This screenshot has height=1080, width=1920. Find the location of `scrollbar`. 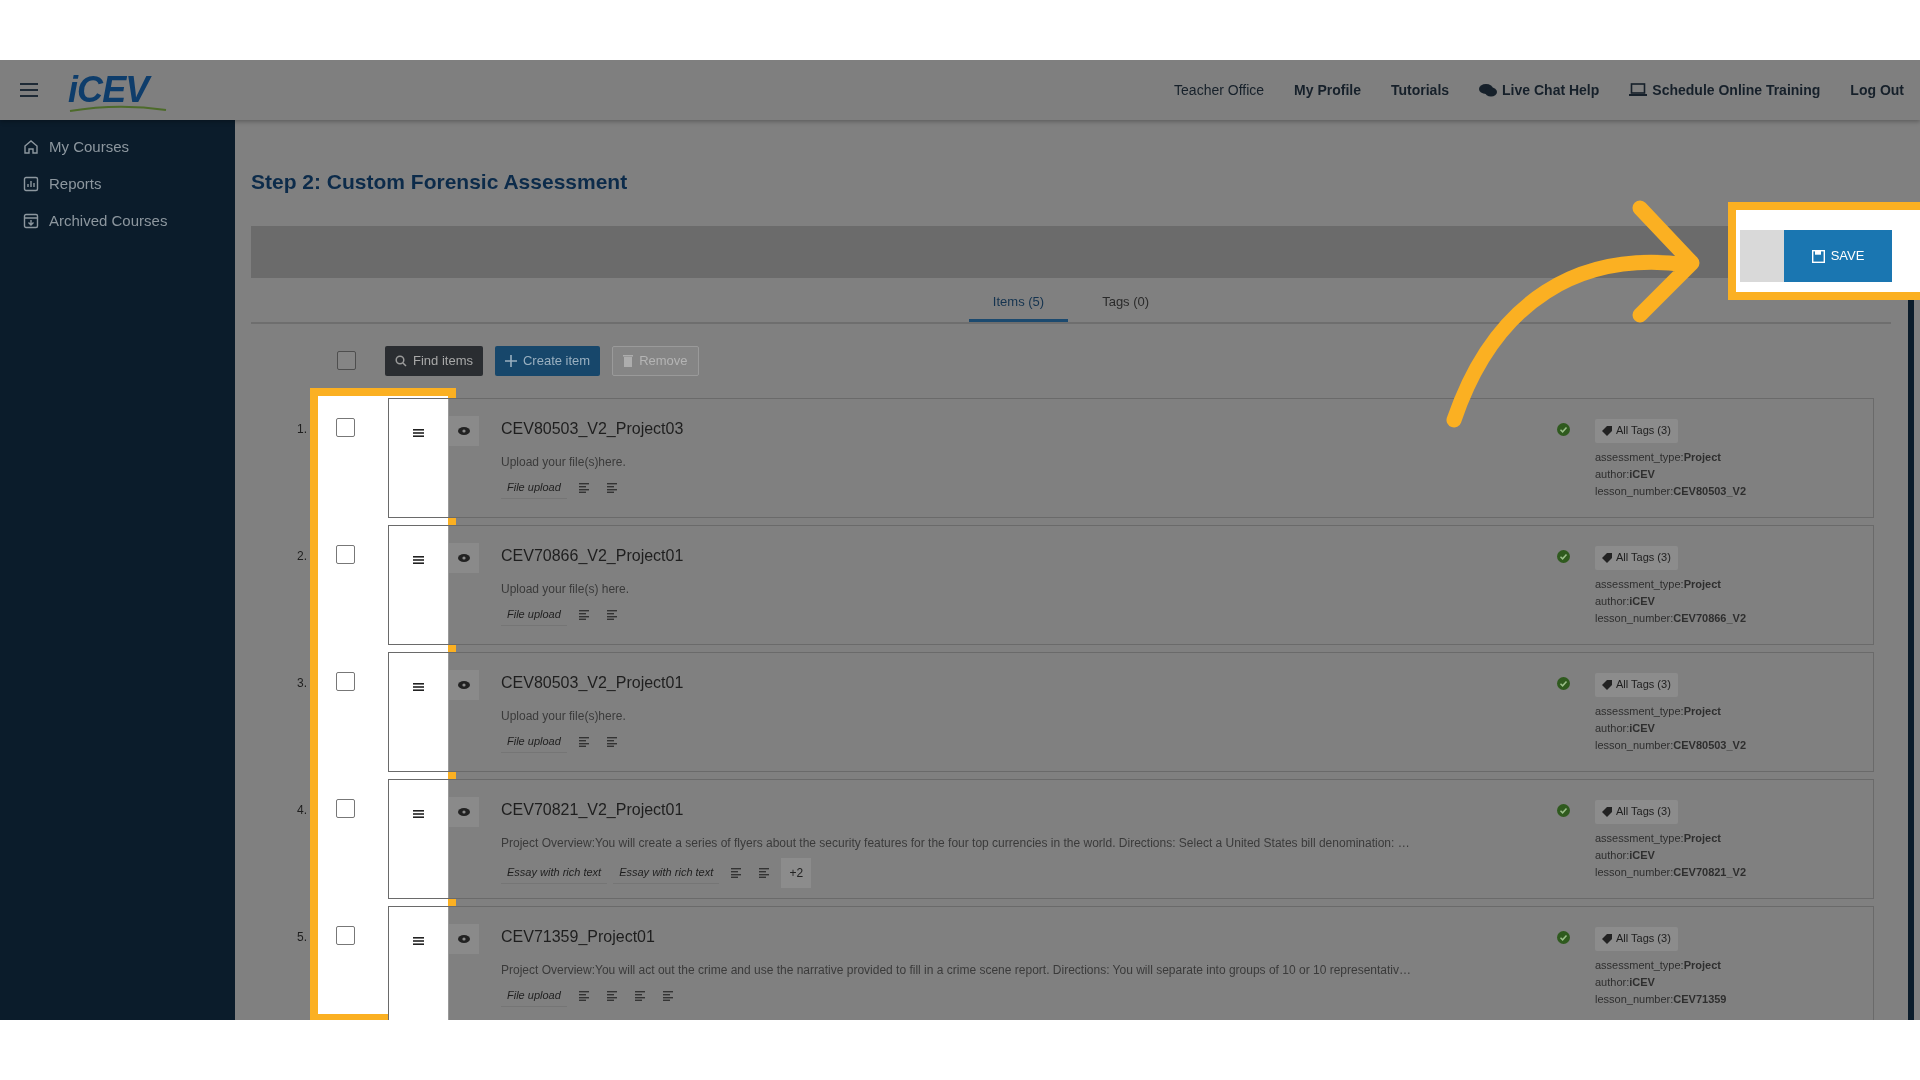

scrollbar is located at coordinates (1911, 660).